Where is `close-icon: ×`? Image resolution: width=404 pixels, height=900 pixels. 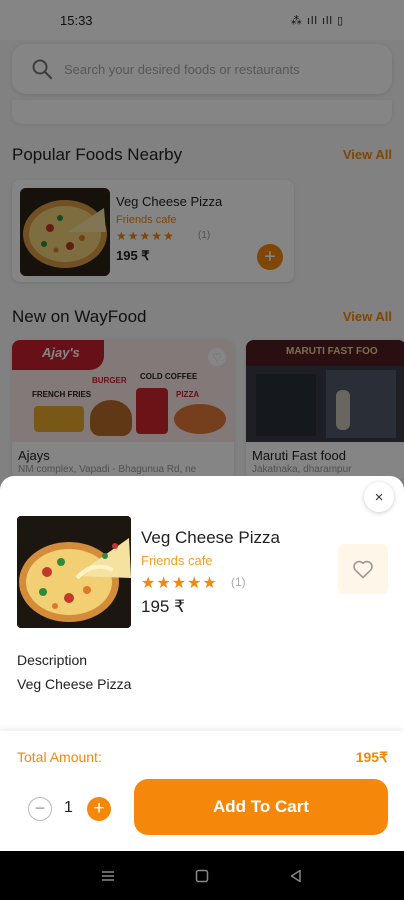 close-icon: × is located at coordinates (379, 497).